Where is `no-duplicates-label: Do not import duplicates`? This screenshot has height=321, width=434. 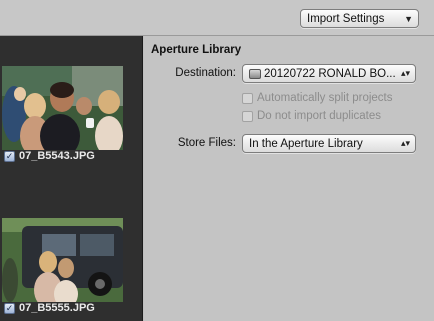
no-duplicates-label: Do not import duplicates is located at coordinates (319, 116).